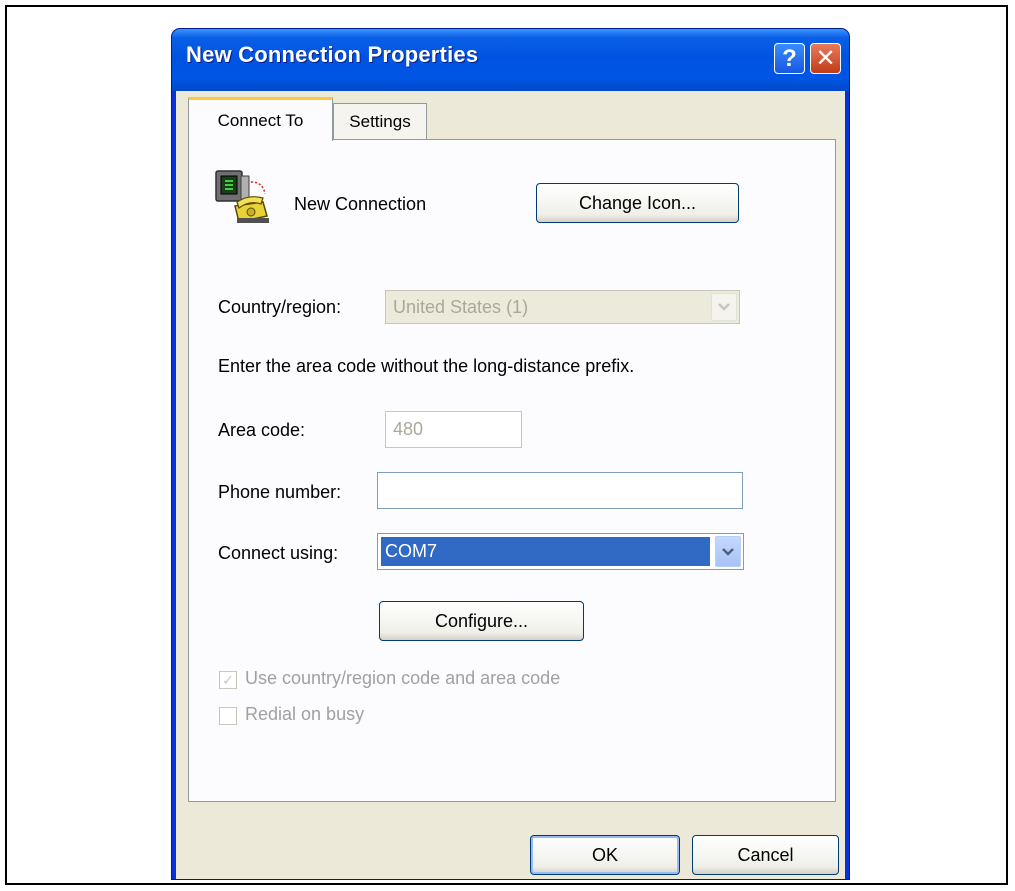 The width and height of the screenshot is (1015, 891). Describe the element at coordinates (453, 429) in the screenshot. I see `area-code-field: 480` at that location.